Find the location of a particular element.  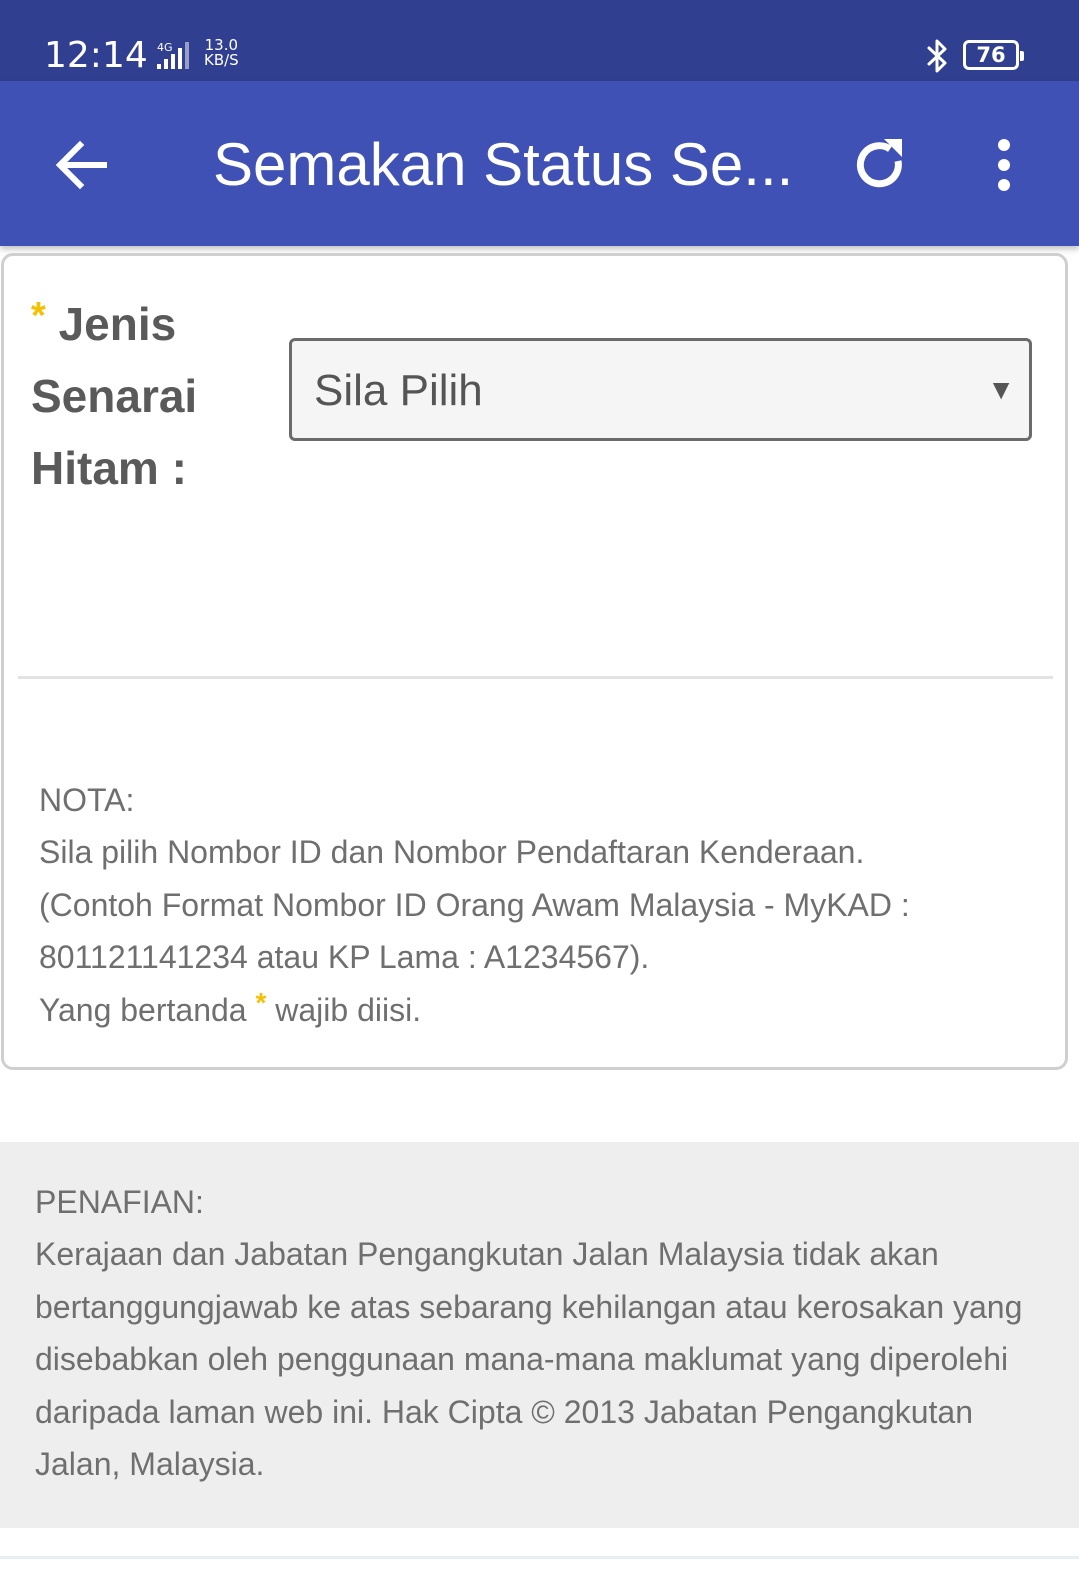

disclaimer-heading: PENAFIAN: is located at coordinates (119, 1202).